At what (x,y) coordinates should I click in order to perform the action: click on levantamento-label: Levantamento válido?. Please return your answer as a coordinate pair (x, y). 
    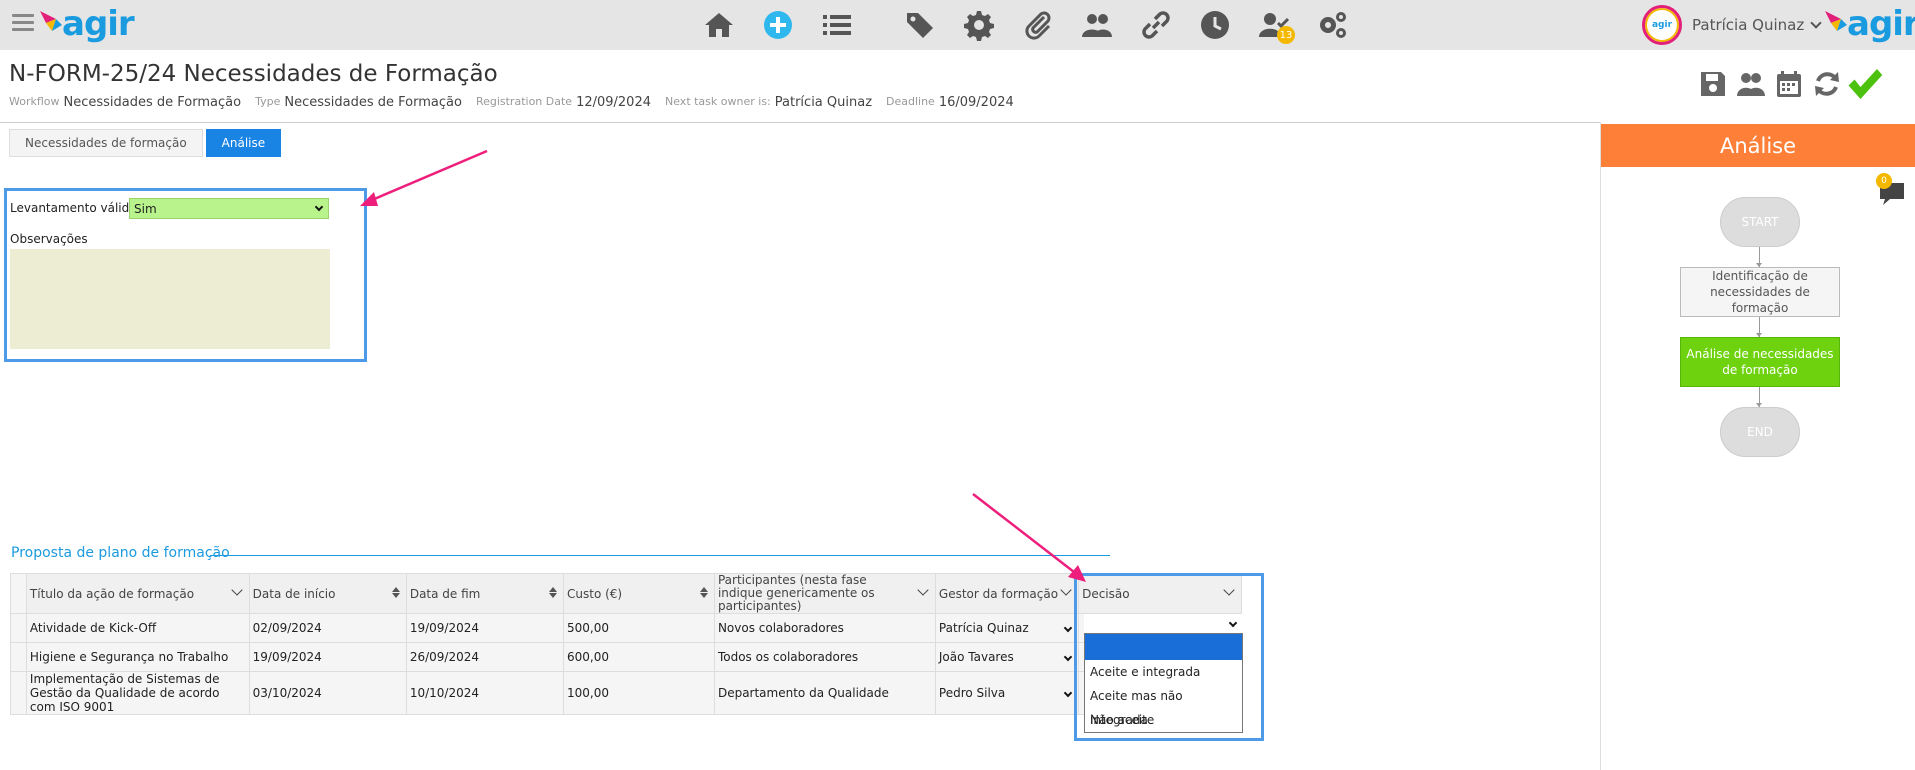
    Looking at the image, I should click on (76, 208).